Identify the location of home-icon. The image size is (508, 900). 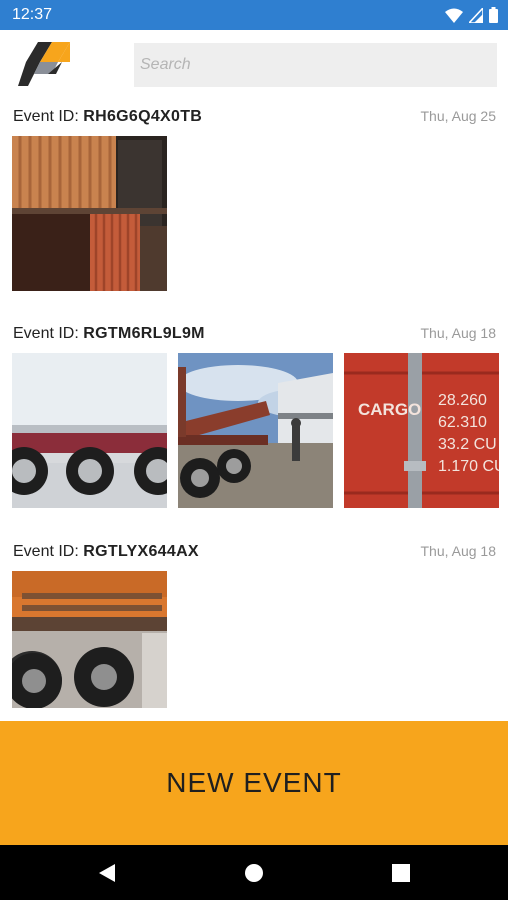
(254, 873).